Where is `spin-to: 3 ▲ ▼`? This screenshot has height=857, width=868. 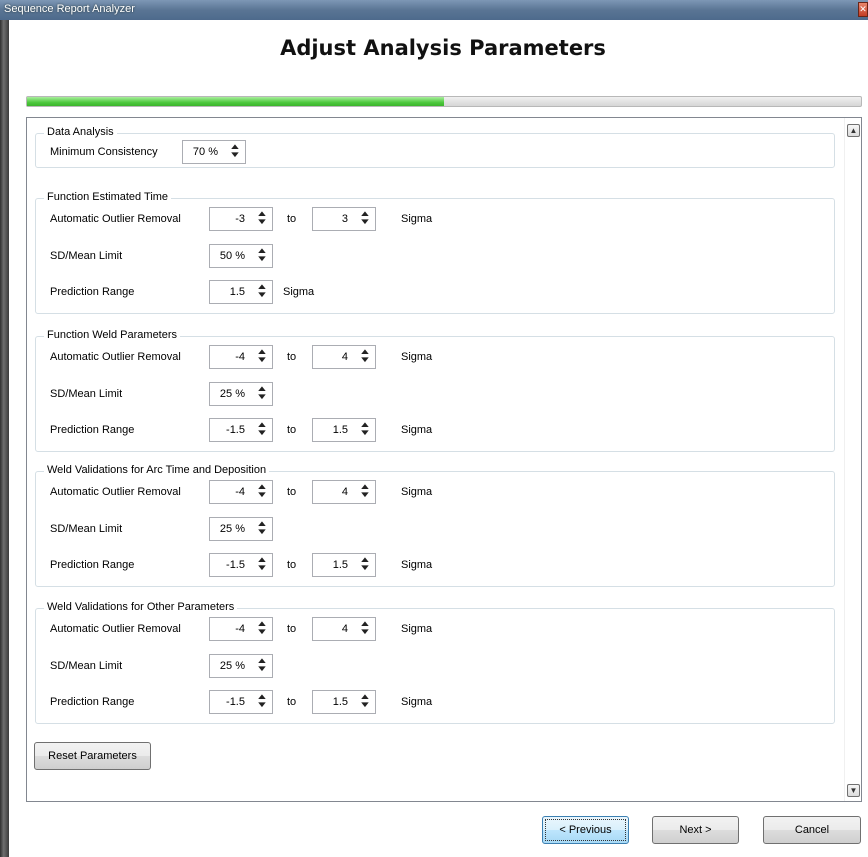
spin-to: 3 ▲ ▼ is located at coordinates (344, 219).